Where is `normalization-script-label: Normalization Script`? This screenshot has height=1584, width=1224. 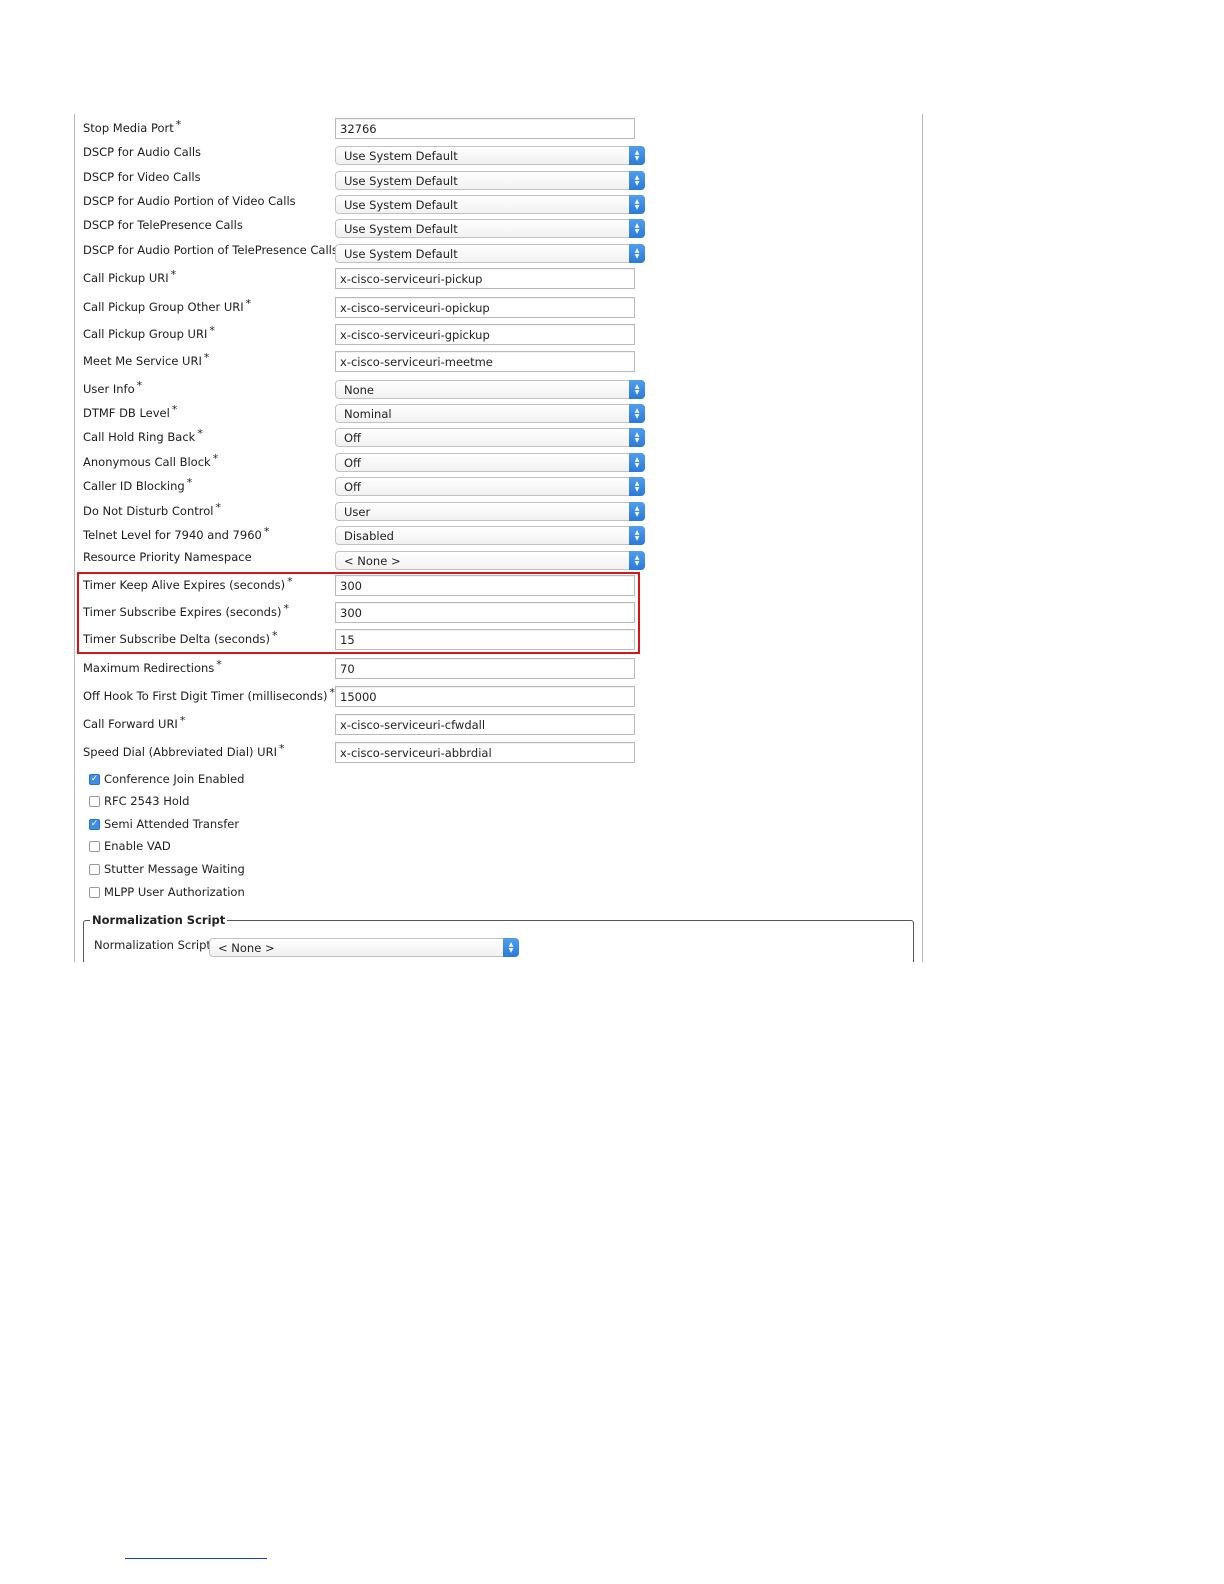
normalization-script-label: Normalization Script is located at coordinates (152, 945).